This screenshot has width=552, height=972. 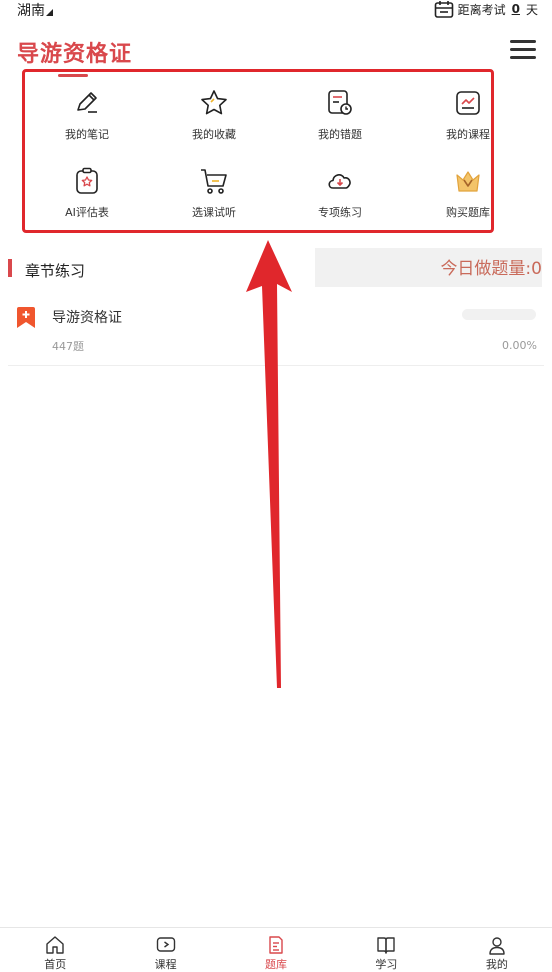 What do you see at coordinates (340, 102) in the screenshot?
I see `wrong-questions-icon` at bounding box center [340, 102].